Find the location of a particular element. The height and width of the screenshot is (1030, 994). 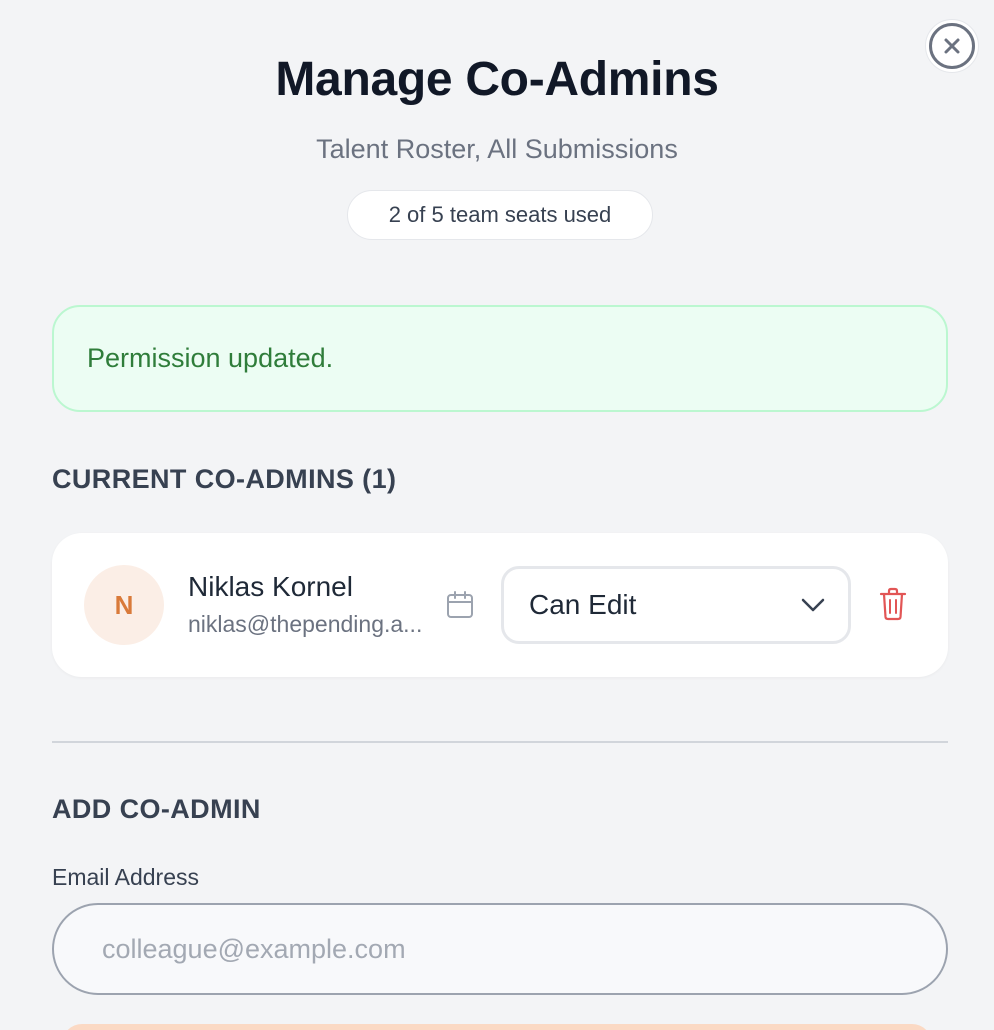

permission-select: Can Edit is located at coordinates (676, 605).